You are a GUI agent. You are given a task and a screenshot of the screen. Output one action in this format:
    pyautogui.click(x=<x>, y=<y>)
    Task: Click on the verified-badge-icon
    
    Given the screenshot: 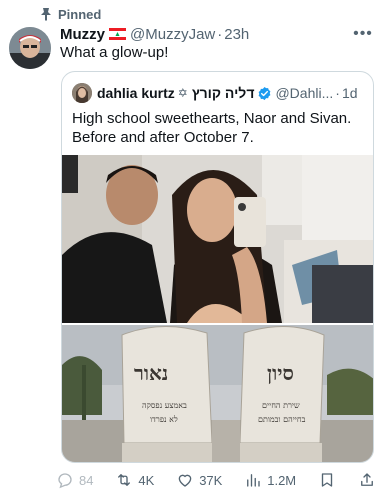 What is the action you would take?
    pyautogui.click(x=265, y=93)
    